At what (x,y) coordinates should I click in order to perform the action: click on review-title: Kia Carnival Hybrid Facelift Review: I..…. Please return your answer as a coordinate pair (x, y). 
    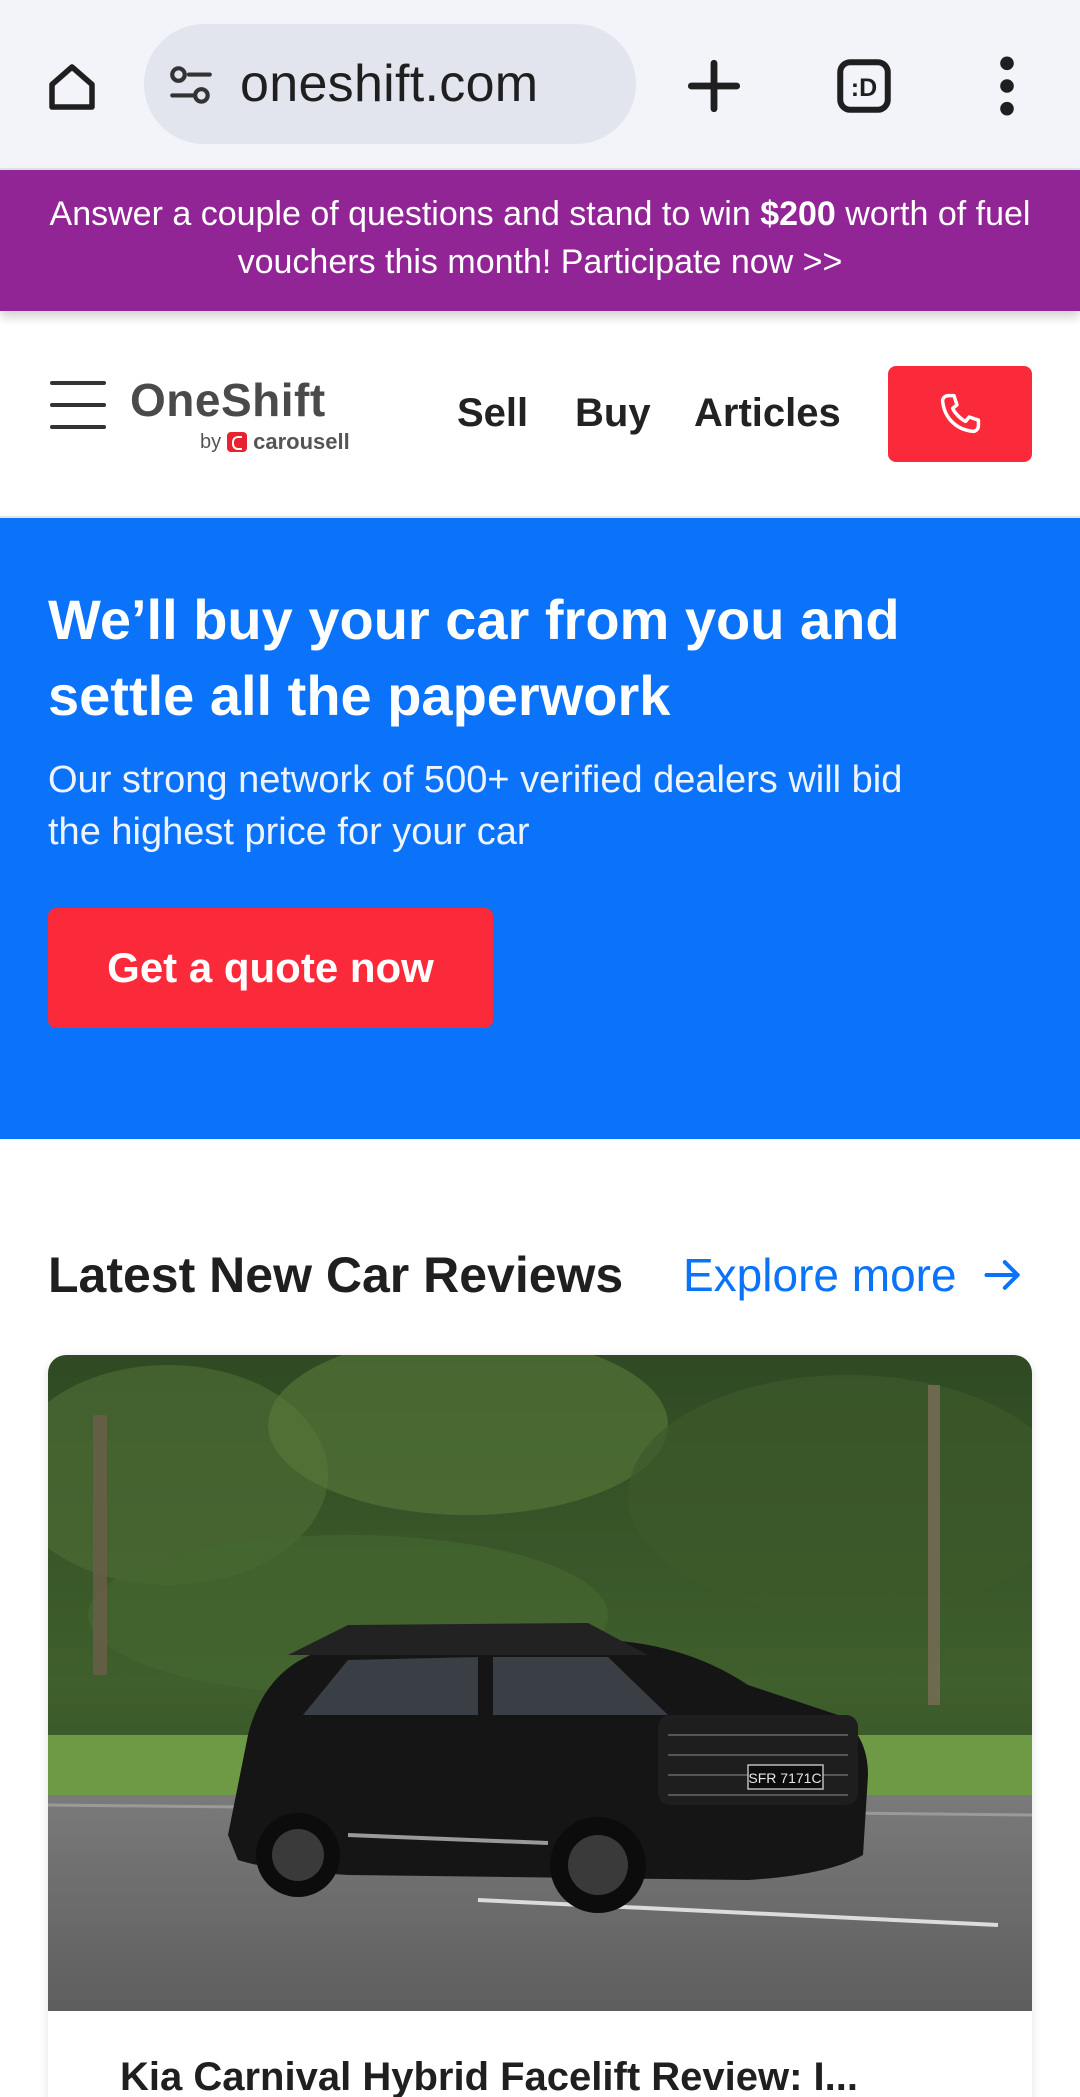
    Looking at the image, I should click on (489, 2076).